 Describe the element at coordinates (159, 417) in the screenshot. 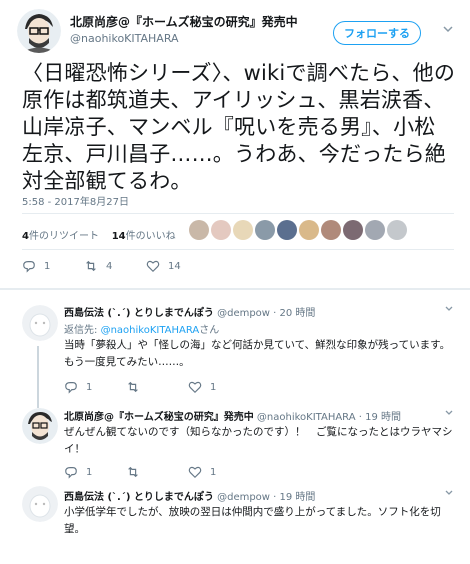

I see `reply-author-name: 北原尚彦@『ホームズ秘宝の研究』発売中` at that location.